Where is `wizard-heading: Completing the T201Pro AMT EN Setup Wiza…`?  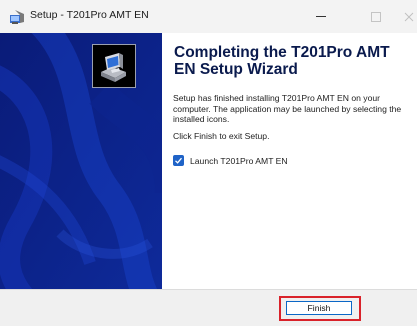 wizard-heading: Completing the T201Pro AMT EN Setup Wiza… is located at coordinates (282, 61).